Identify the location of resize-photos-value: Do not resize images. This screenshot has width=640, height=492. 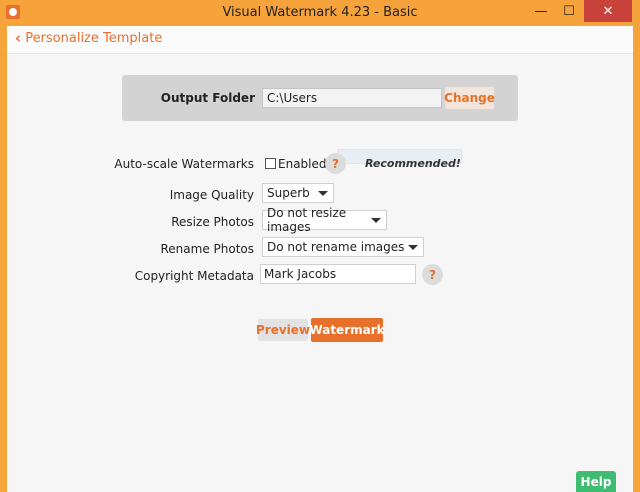
(326, 220).